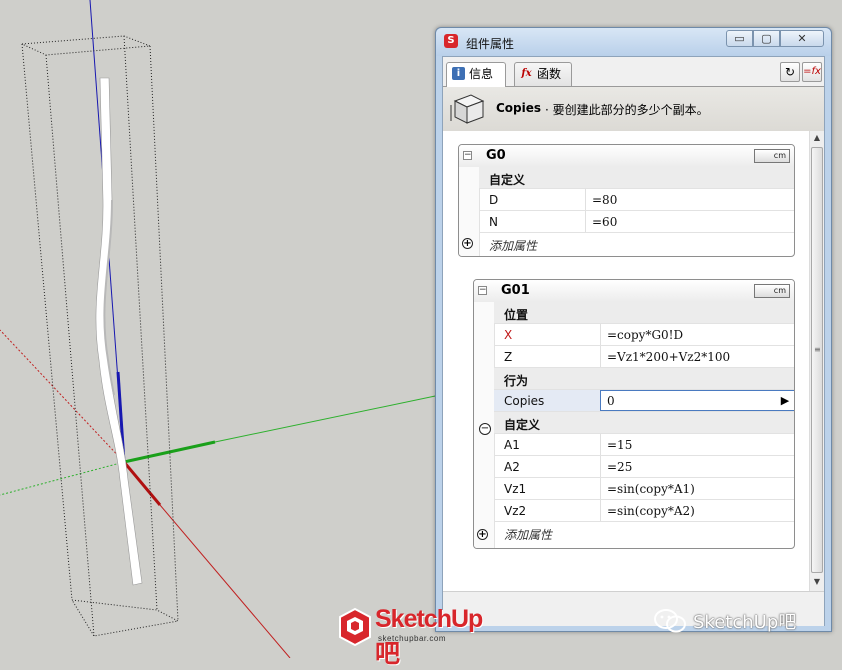 The image size is (842, 670). What do you see at coordinates (626, 156) in the screenshot?
I see `group-header: − G0 cm` at bounding box center [626, 156].